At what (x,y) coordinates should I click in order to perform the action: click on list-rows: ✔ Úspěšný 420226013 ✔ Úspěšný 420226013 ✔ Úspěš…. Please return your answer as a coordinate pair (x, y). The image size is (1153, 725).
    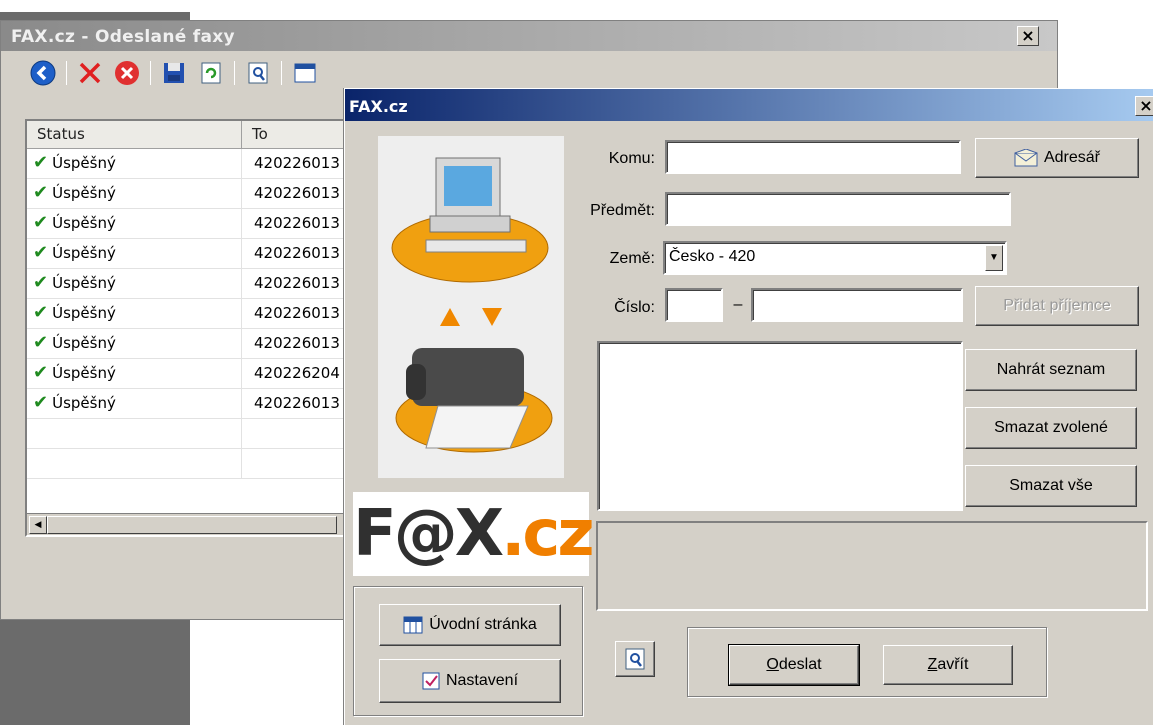
    Looking at the image, I should click on (190, 284).